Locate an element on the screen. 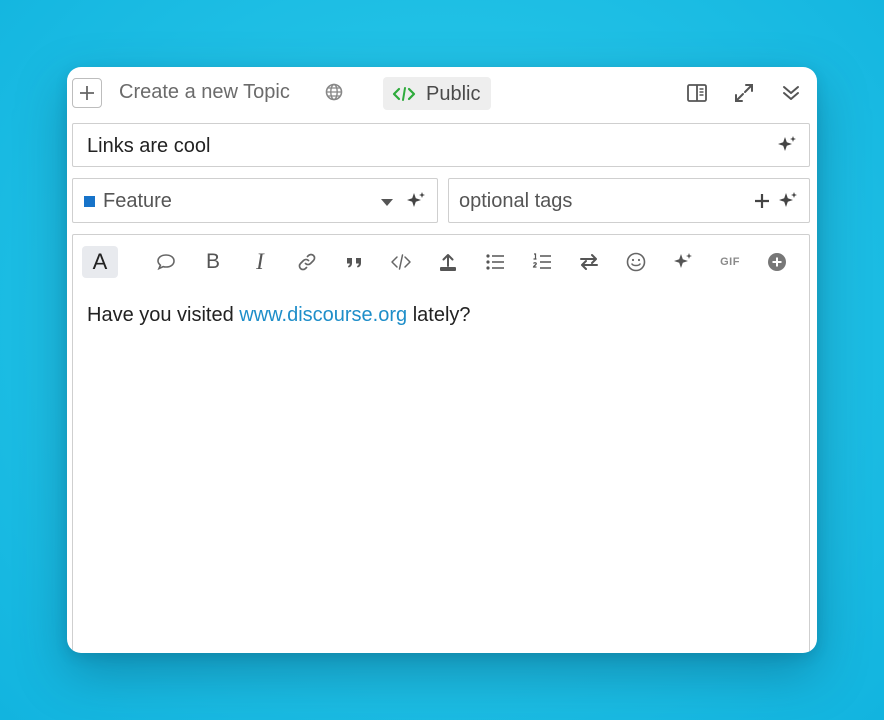  new-topic-button is located at coordinates (87, 93).